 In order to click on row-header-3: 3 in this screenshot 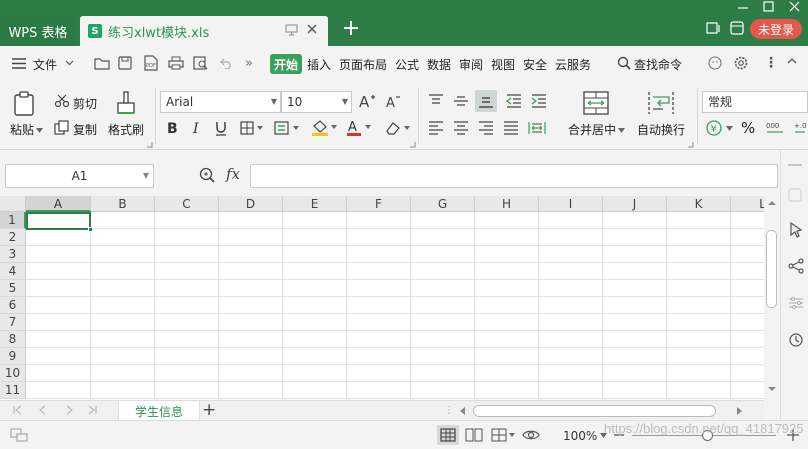, I will do `click(13, 254)`.